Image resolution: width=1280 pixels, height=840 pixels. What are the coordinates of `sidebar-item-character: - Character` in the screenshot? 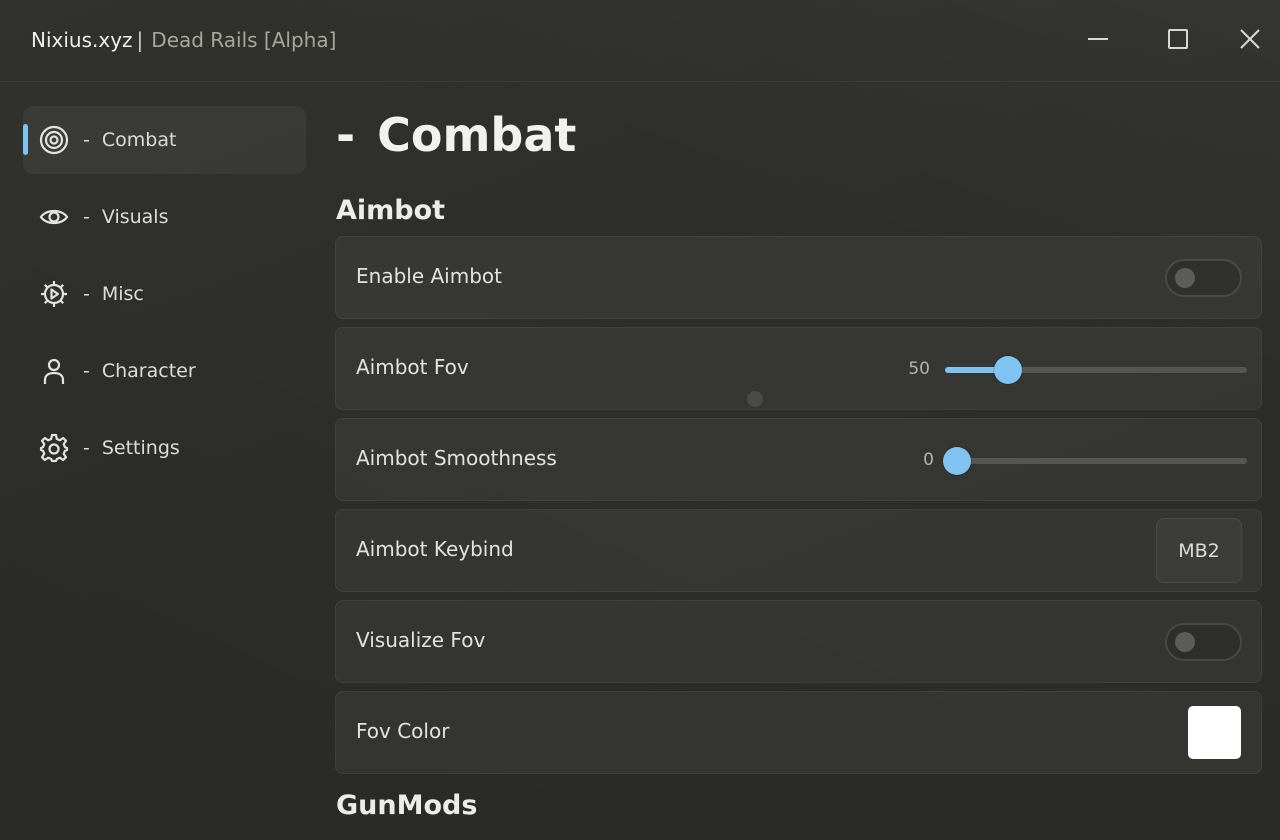 It's located at (164, 371).